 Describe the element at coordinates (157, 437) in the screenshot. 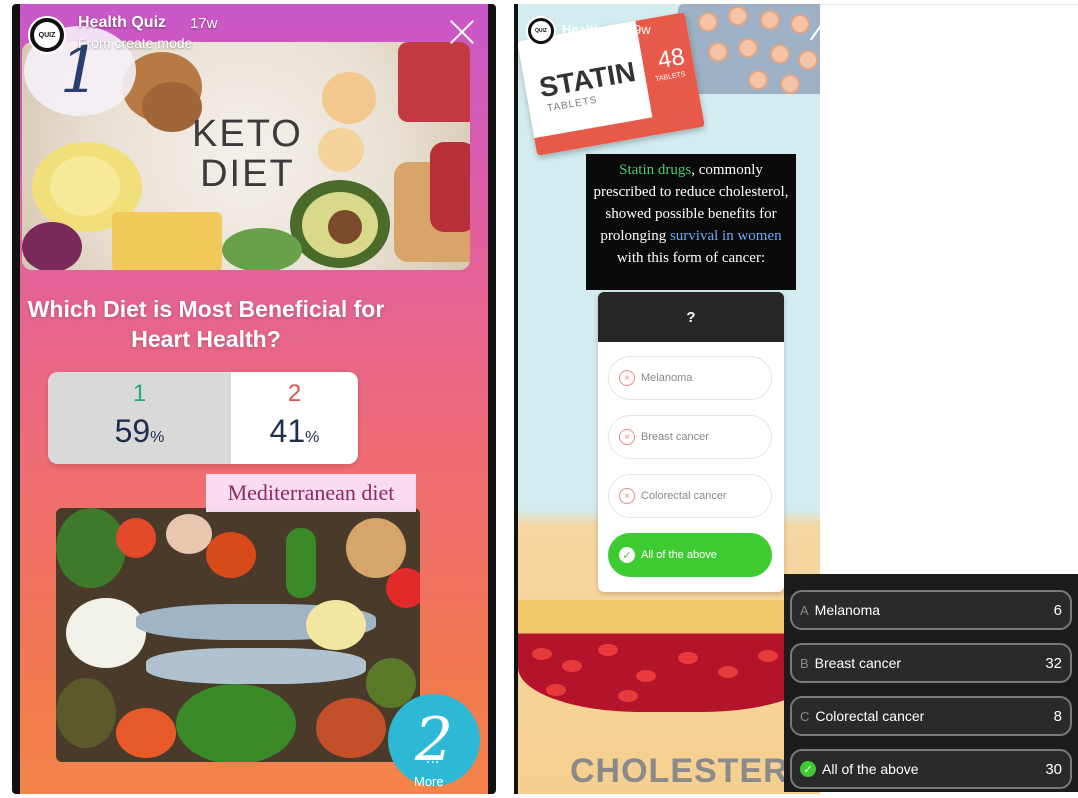

I see `poll-option-1-sign: %` at that location.